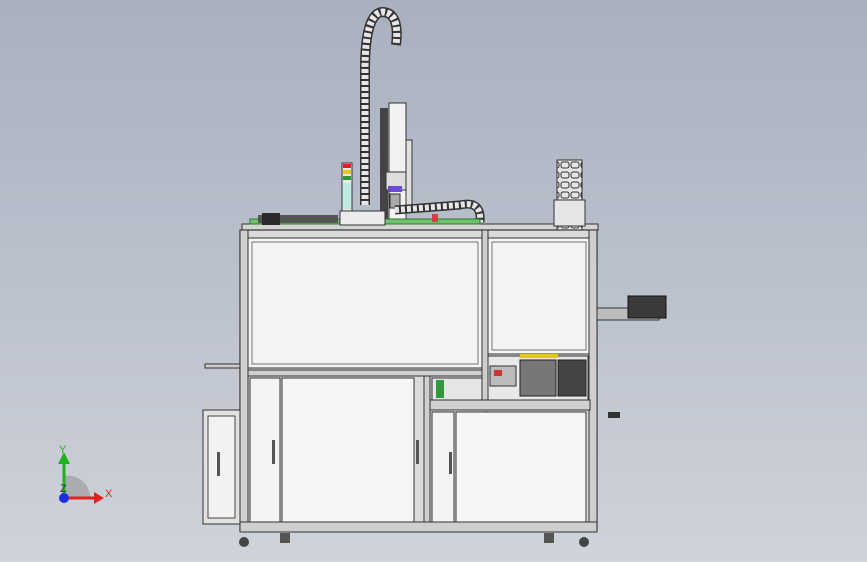  Describe the element at coordinates (63, 450) in the screenshot. I see `y-axis-label: Y` at that location.